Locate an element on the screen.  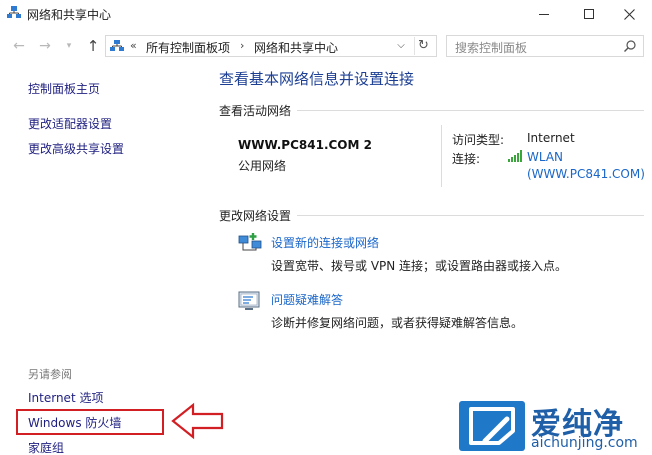
setup-new-connection-description: 设置宽带、拨号或 VPN 连接；或设置路由器或接入点。 is located at coordinates (419, 266).